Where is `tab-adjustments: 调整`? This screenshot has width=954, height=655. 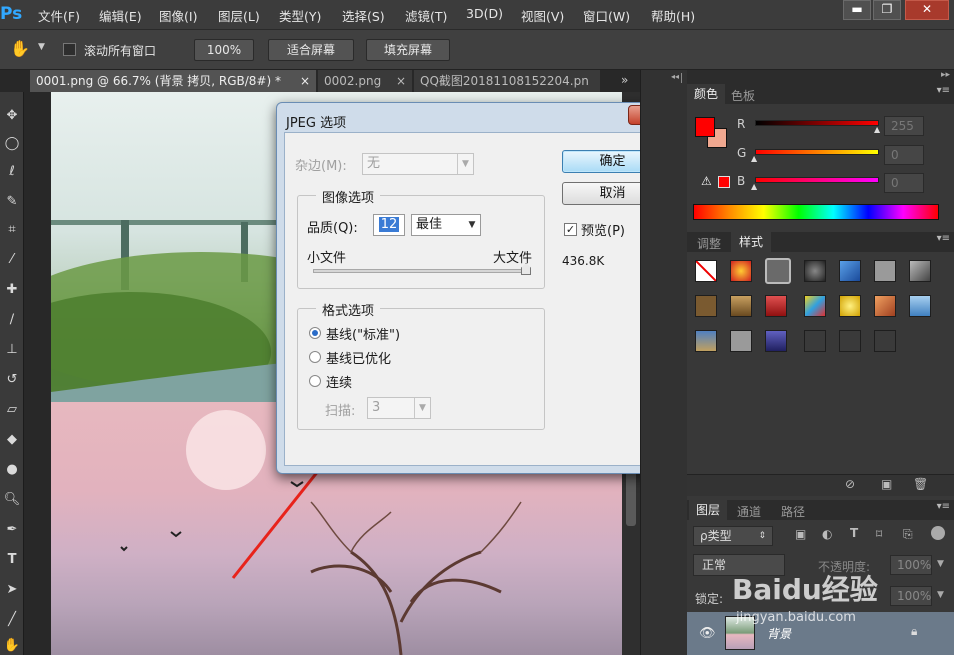
tab-adjustments: 调整 is located at coordinates (709, 243).